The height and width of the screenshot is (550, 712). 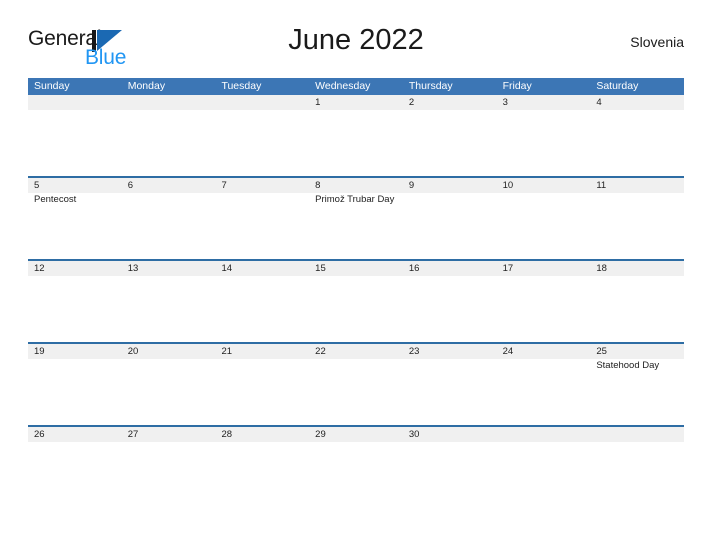 What do you see at coordinates (544, 185) in the screenshot?
I see `day-number: 10` at bounding box center [544, 185].